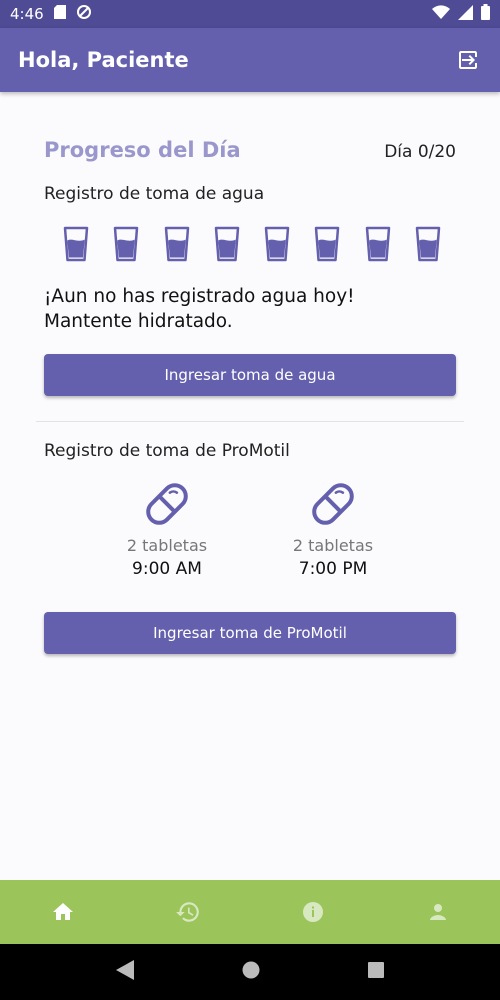 The height and width of the screenshot is (1000, 500). What do you see at coordinates (441, 14) in the screenshot?
I see `wifi-icon` at bounding box center [441, 14].